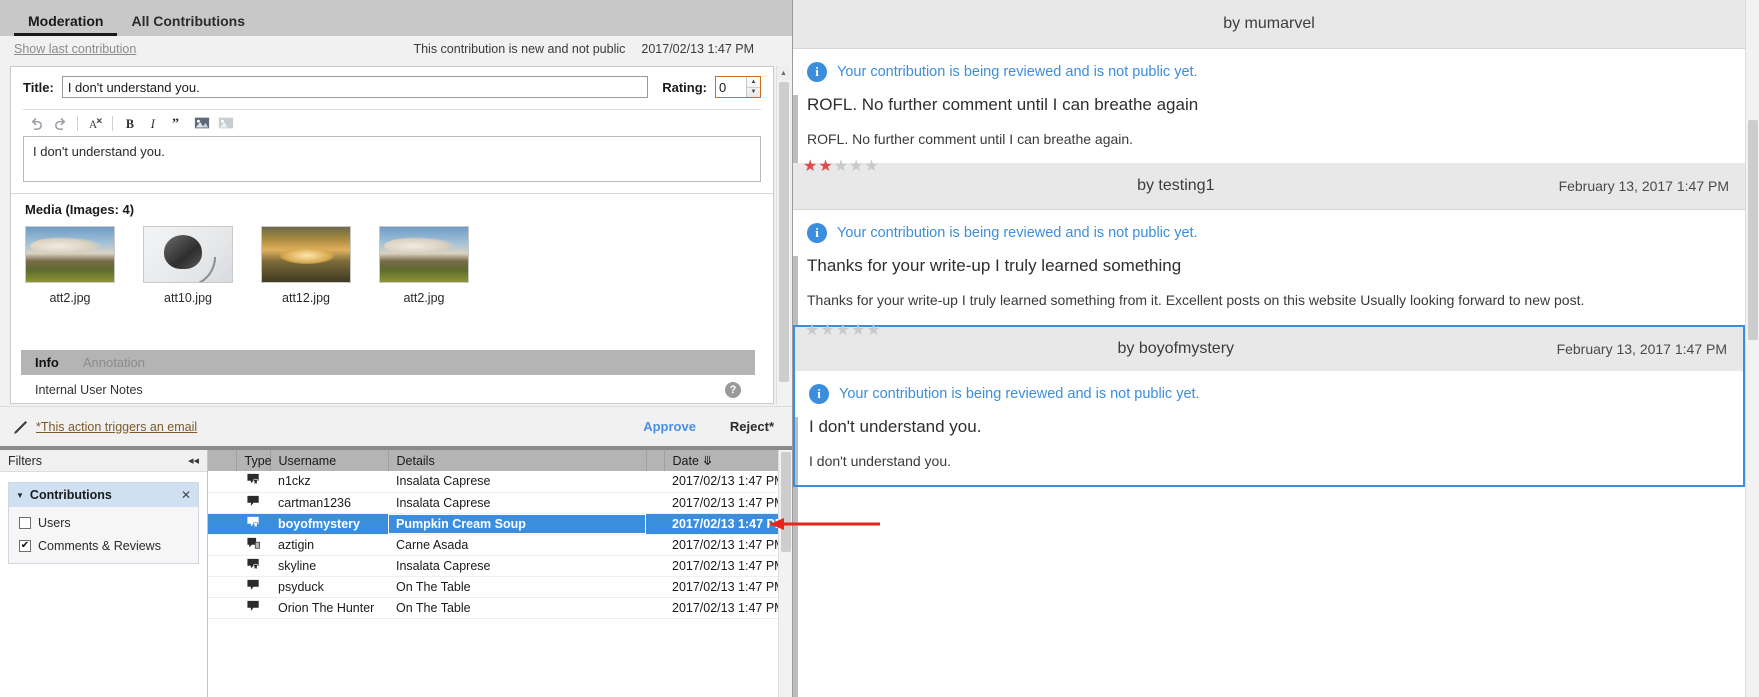  What do you see at coordinates (89, 389) in the screenshot?
I see `internal-notes-label: Internal User Notes` at bounding box center [89, 389].